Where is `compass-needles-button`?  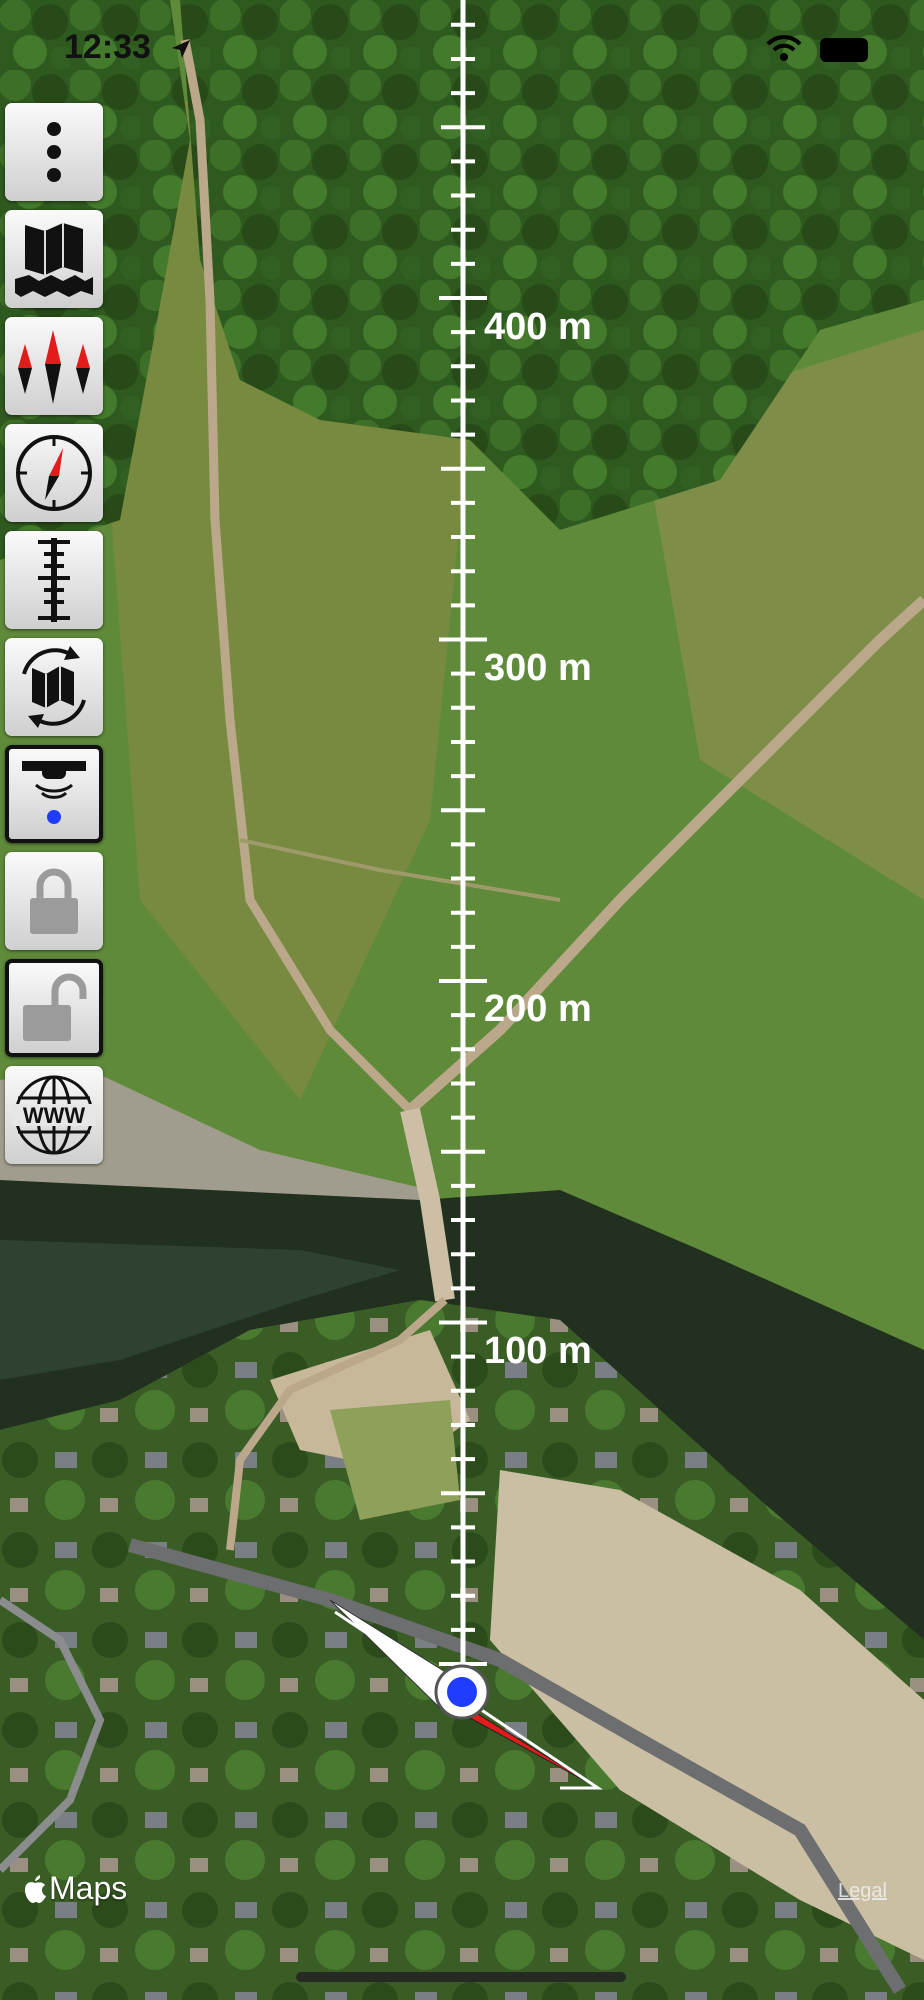
compass-needles-button is located at coordinates (54, 366).